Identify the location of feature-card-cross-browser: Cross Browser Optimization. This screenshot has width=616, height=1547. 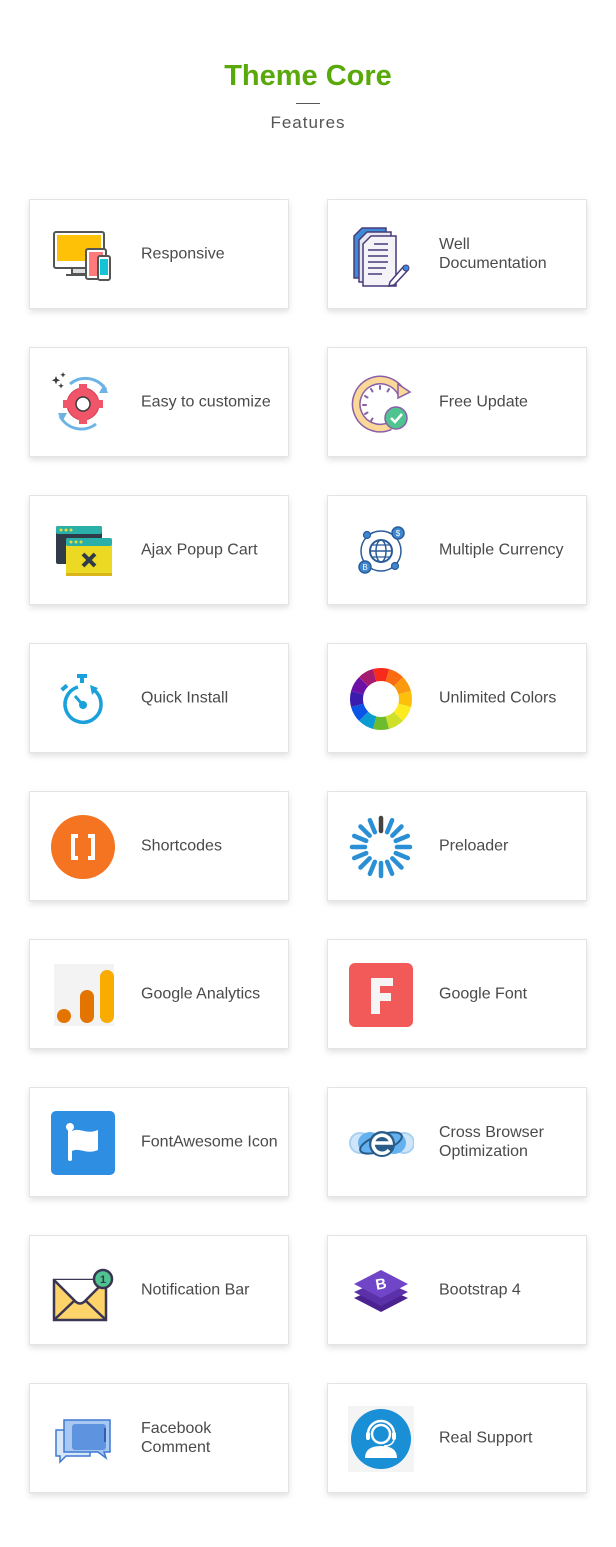
(457, 1142).